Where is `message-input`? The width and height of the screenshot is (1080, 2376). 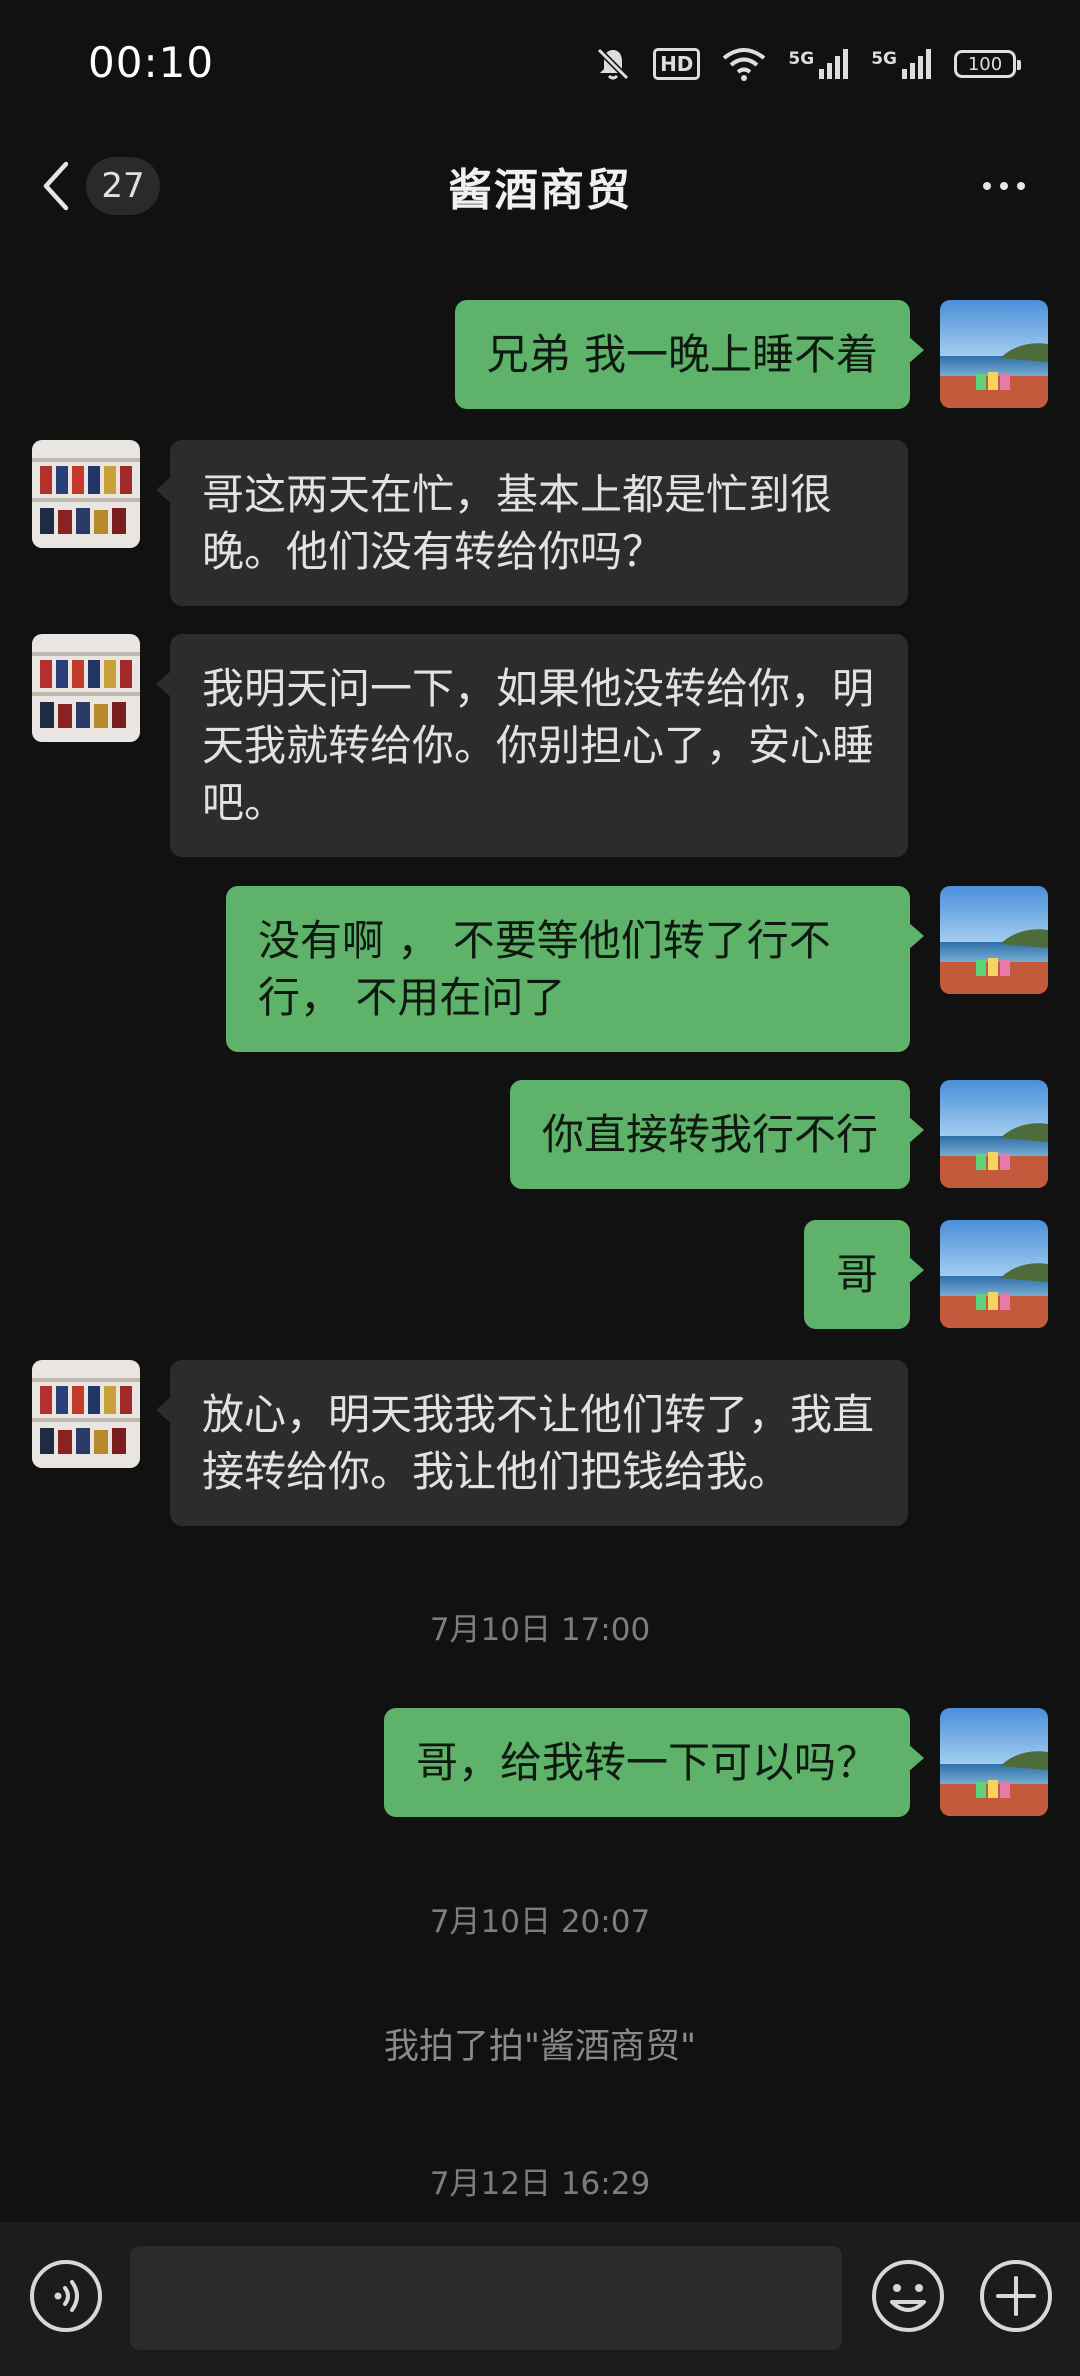 message-input is located at coordinates (486, 2298).